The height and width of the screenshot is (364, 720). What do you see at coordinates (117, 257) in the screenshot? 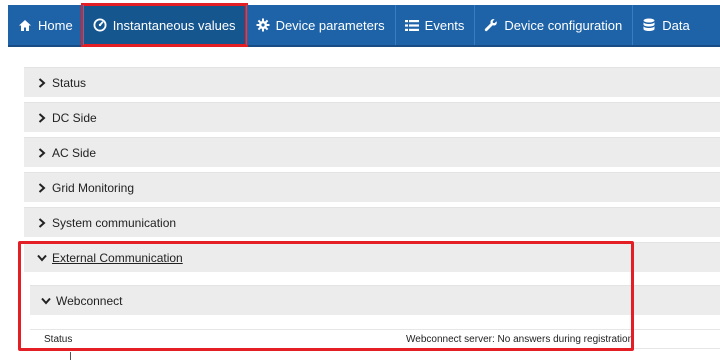
I see `section-label: External Communication` at bounding box center [117, 257].